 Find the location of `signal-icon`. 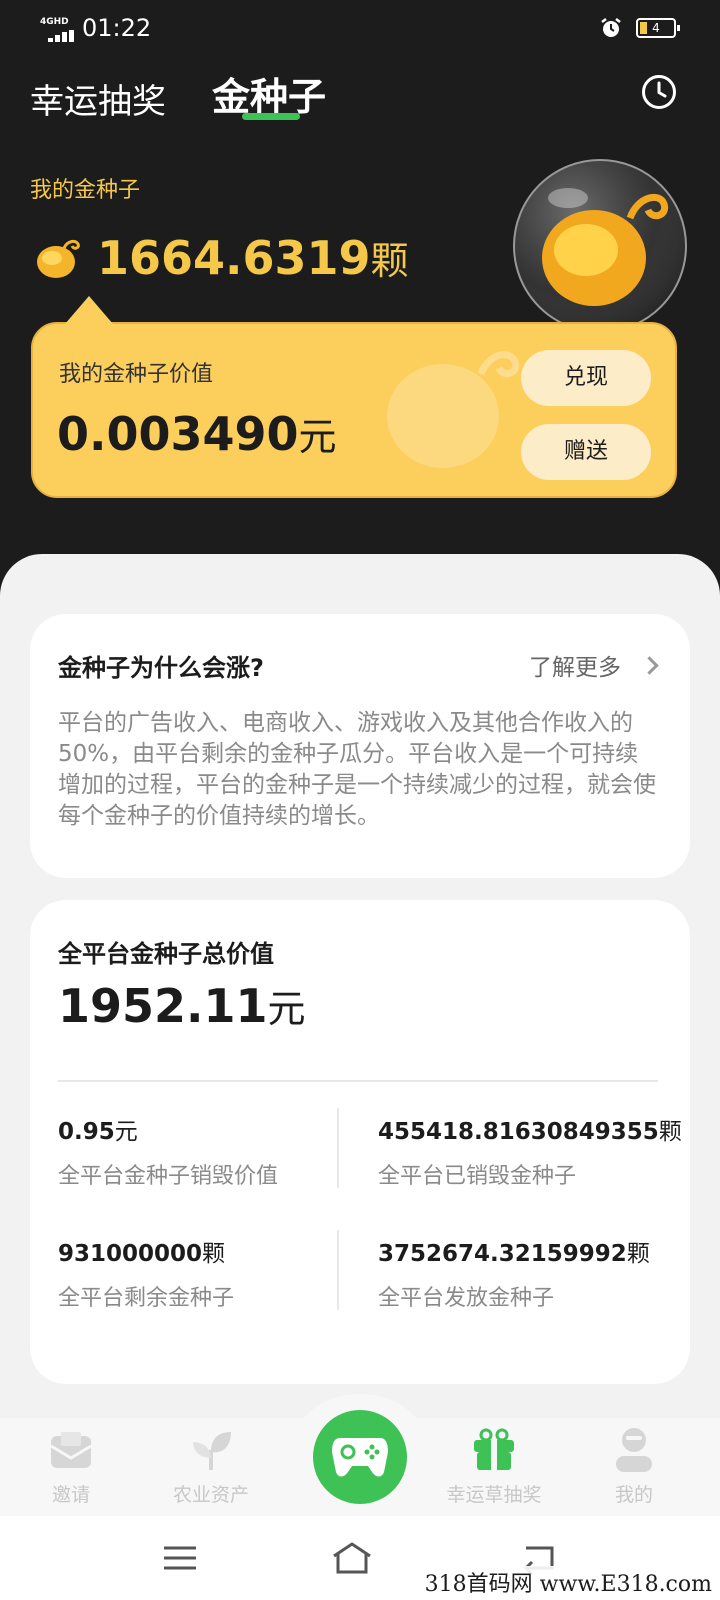

signal-icon is located at coordinates (57, 36).